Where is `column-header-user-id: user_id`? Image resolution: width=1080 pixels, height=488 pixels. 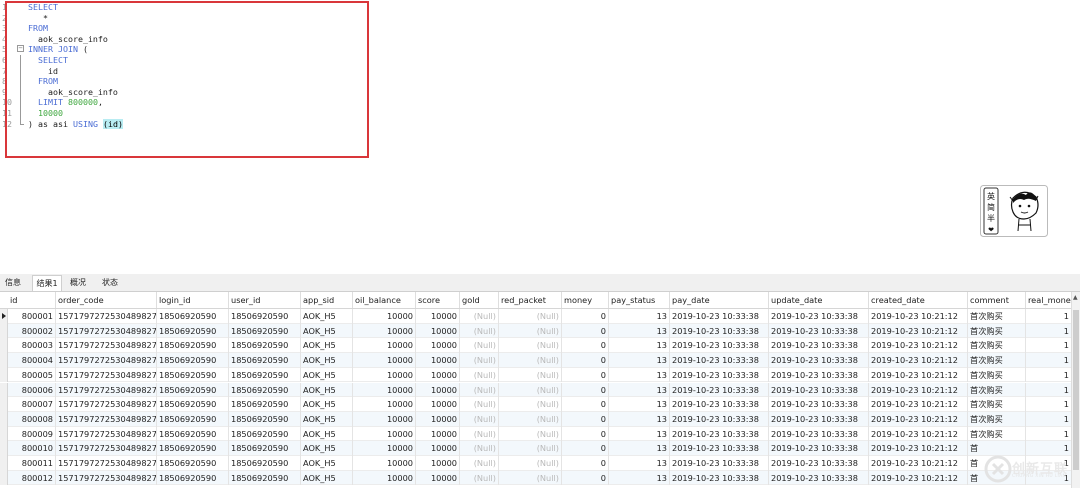 column-header-user-id: user_id is located at coordinates (265, 300).